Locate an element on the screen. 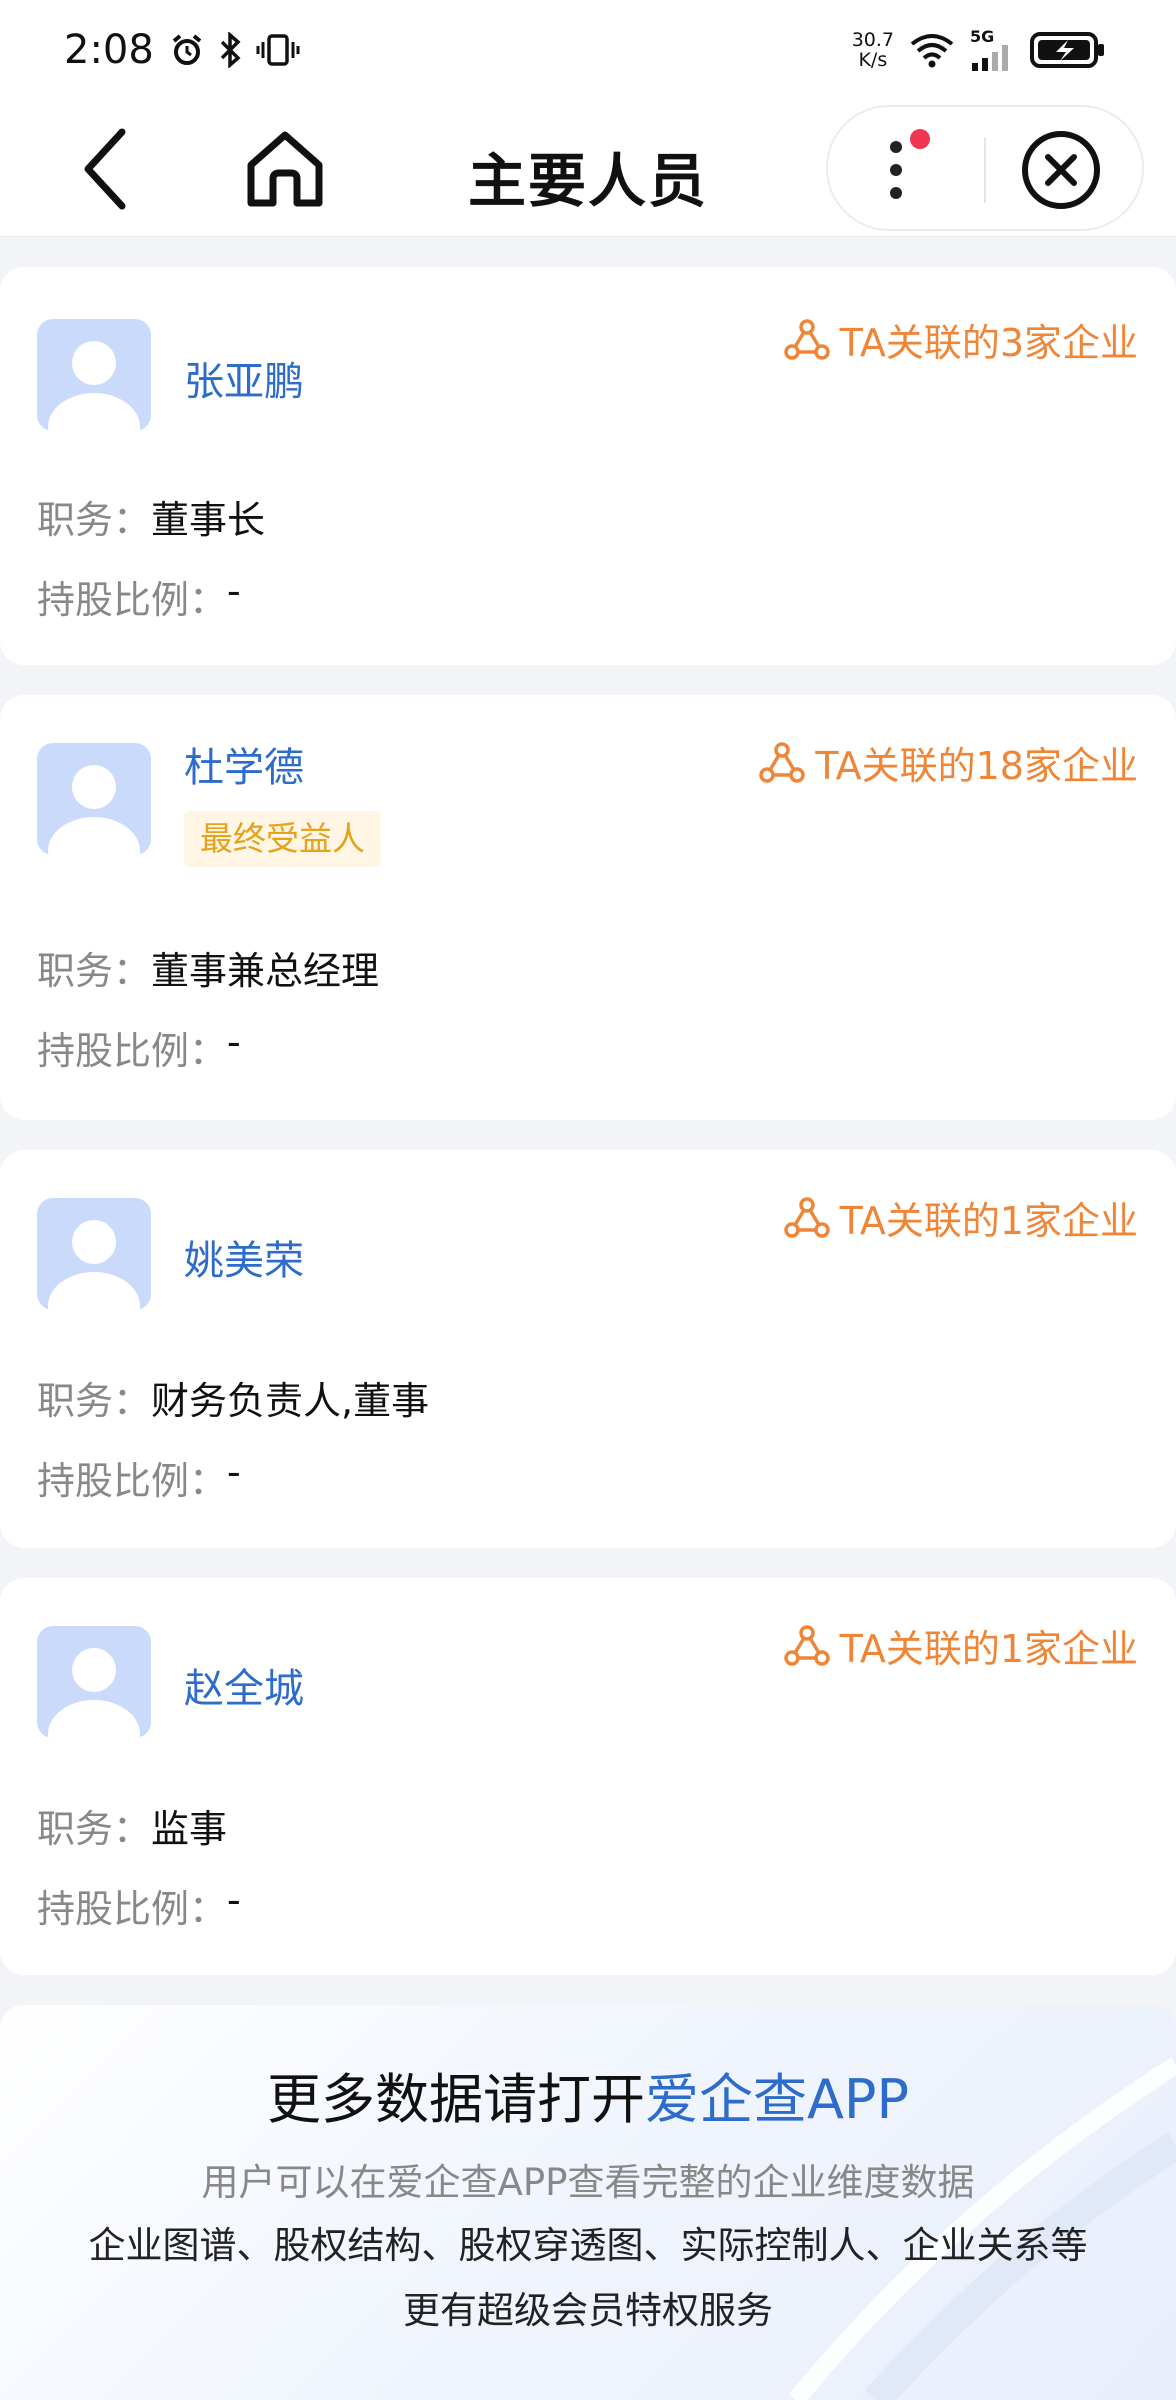 Image resolution: width=1176 pixels, height=2400 pixels. status-icons is located at coordinates (235, 50).